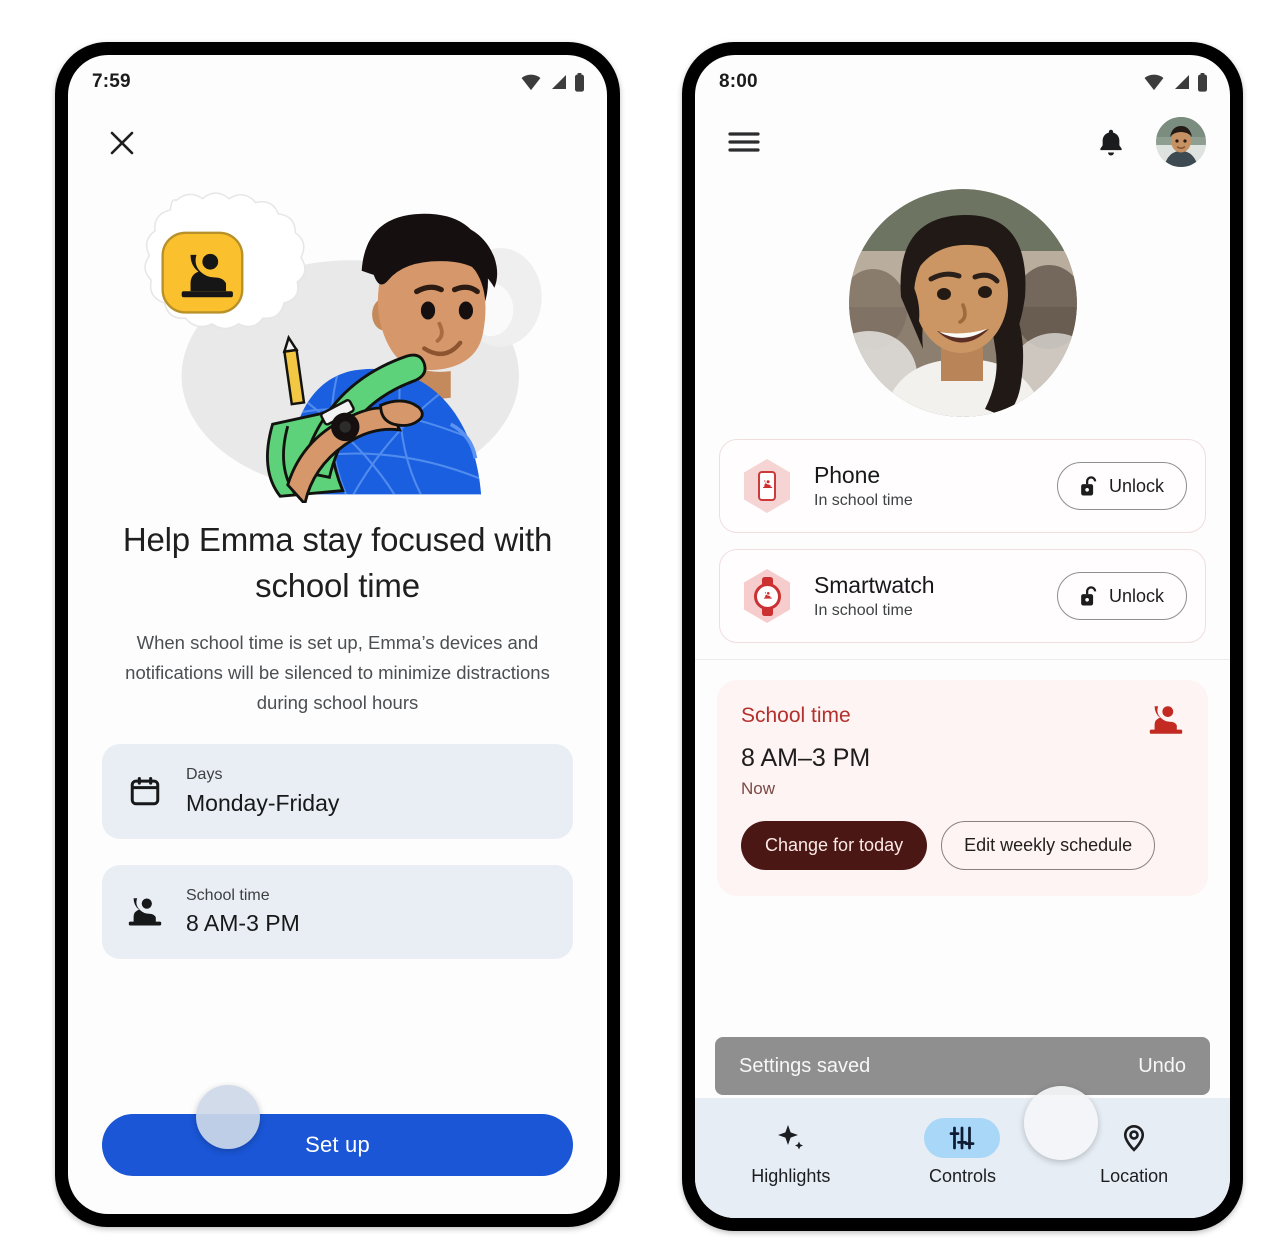  What do you see at coordinates (962, 486) in the screenshot?
I see `device-card-phone: Phone In school time Unlock` at bounding box center [962, 486].